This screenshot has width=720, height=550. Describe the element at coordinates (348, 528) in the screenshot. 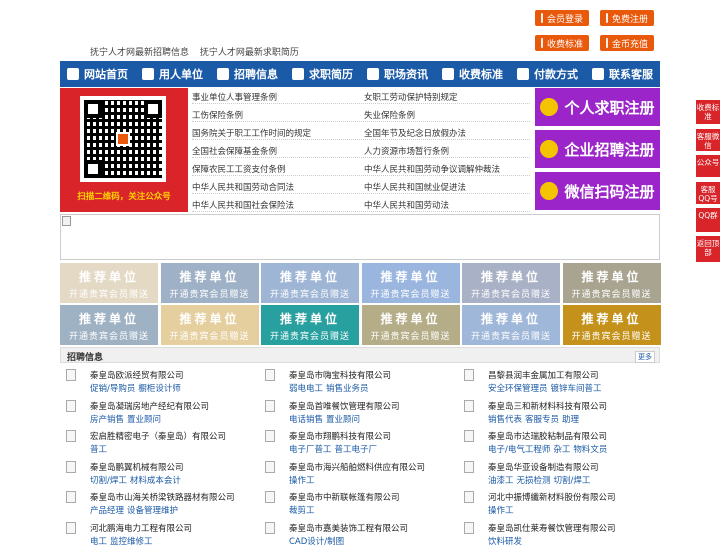

I see `company-link: 秦皇岛市嘉美装饰工程有限公司` at that location.